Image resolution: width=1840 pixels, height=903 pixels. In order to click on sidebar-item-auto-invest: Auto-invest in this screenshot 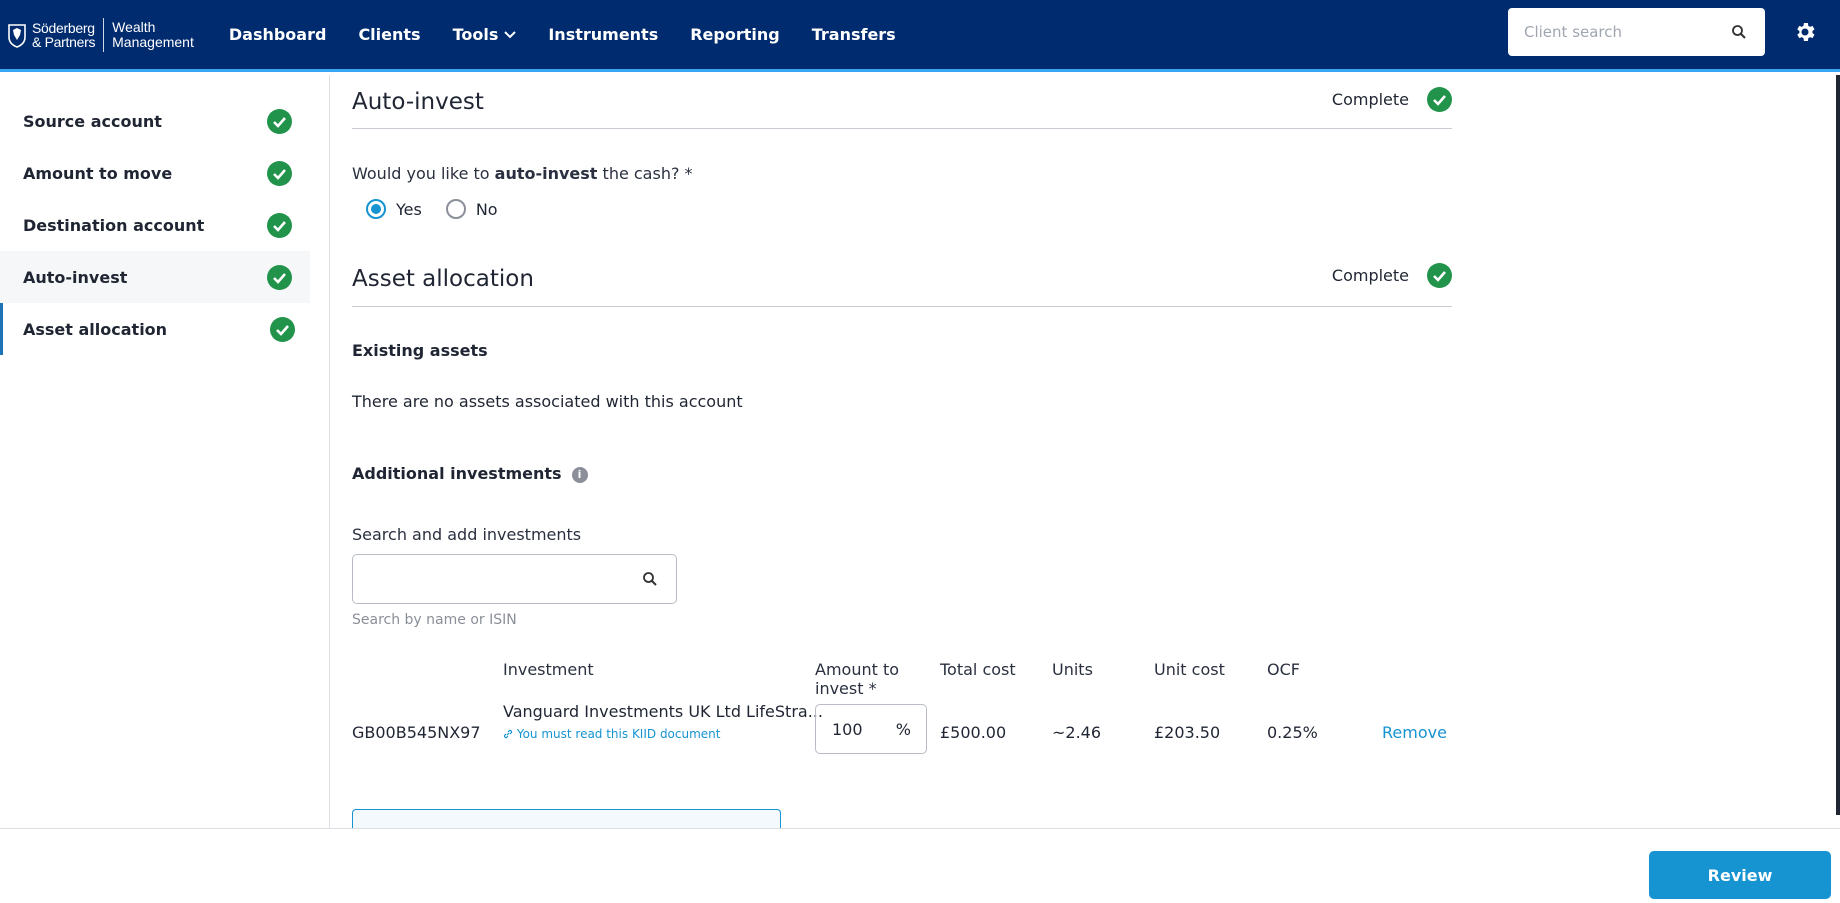, I will do `click(155, 277)`.